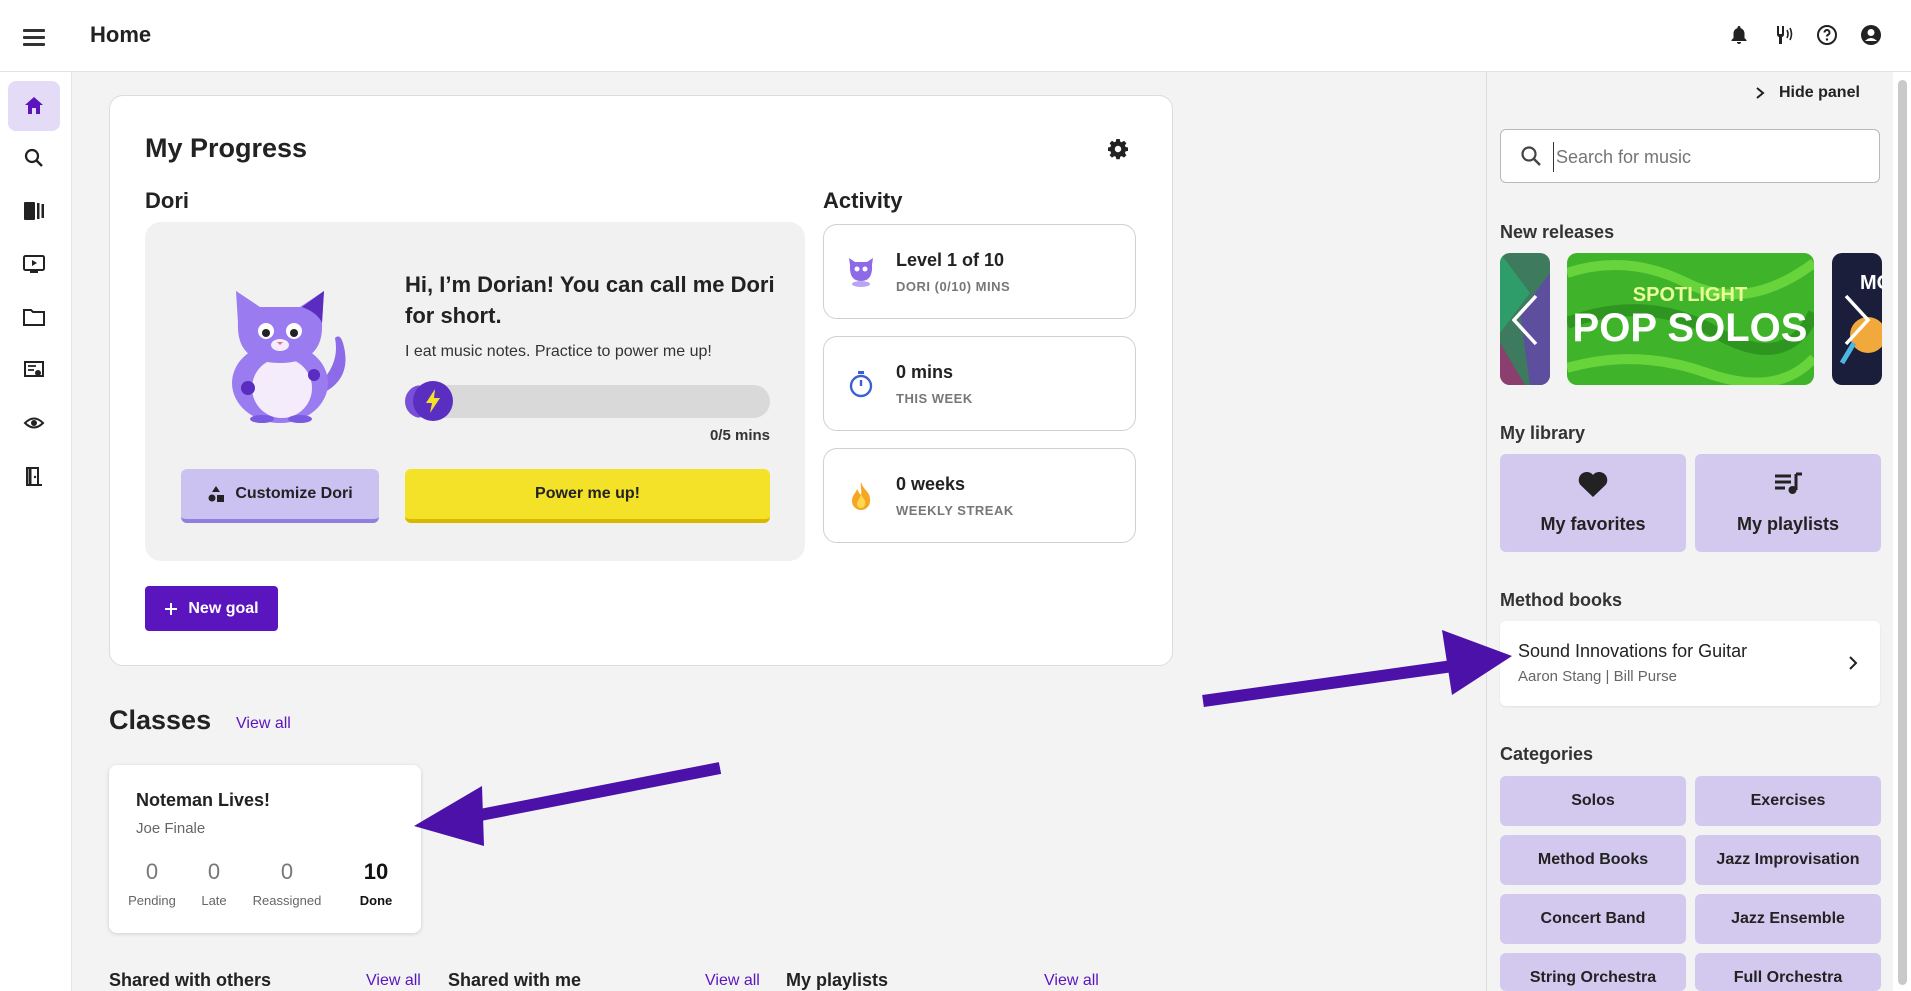 This screenshot has height=991, width=1911. I want to click on shared-with-others-view-all: View all, so click(393, 981).